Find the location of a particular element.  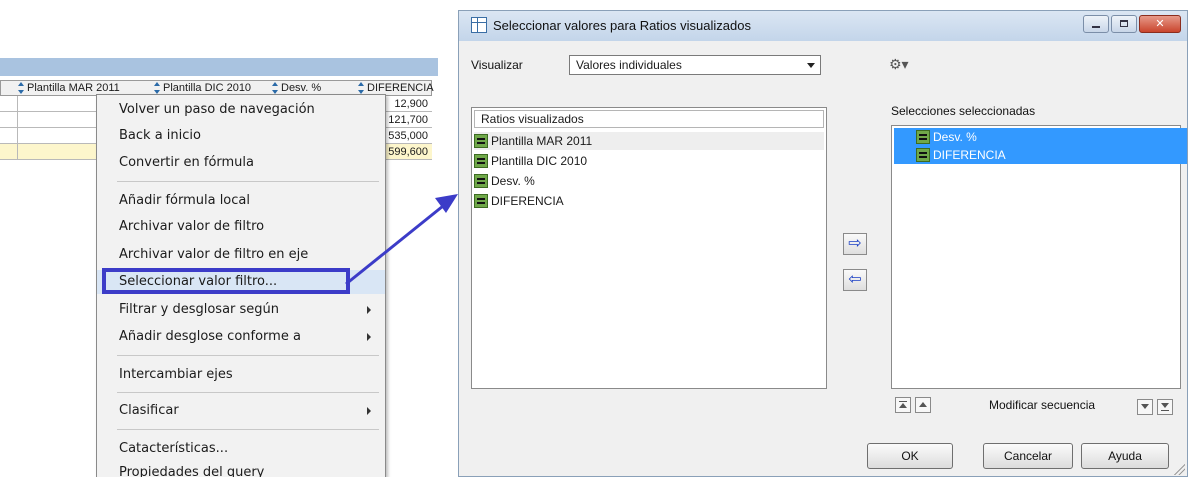

move-down-button is located at coordinates (1145, 407).